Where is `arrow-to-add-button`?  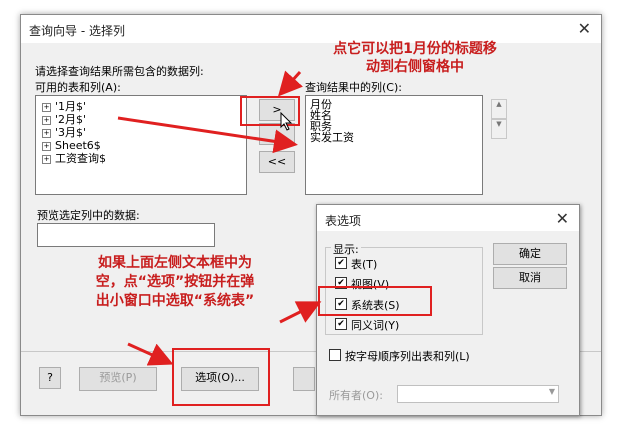 arrow-to-add-button is located at coordinates (290, 83).